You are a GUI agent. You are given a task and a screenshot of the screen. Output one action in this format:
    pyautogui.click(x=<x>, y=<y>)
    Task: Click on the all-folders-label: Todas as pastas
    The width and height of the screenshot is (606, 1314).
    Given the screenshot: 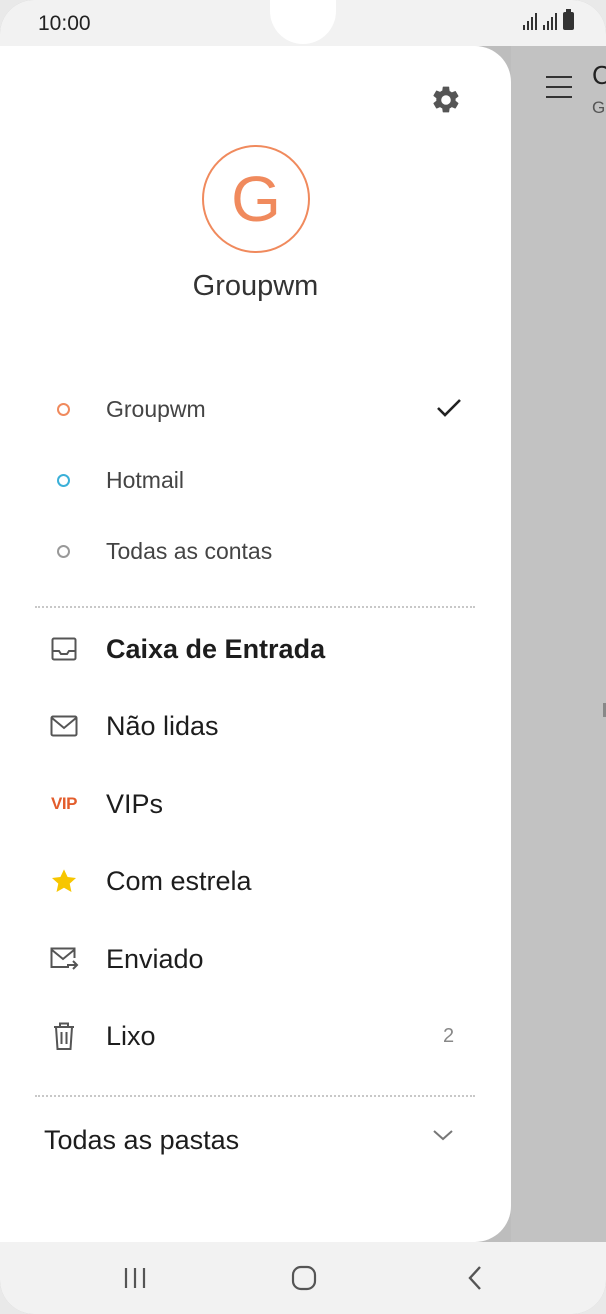 What is the action you would take?
    pyautogui.click(x=142, y=1139)
    